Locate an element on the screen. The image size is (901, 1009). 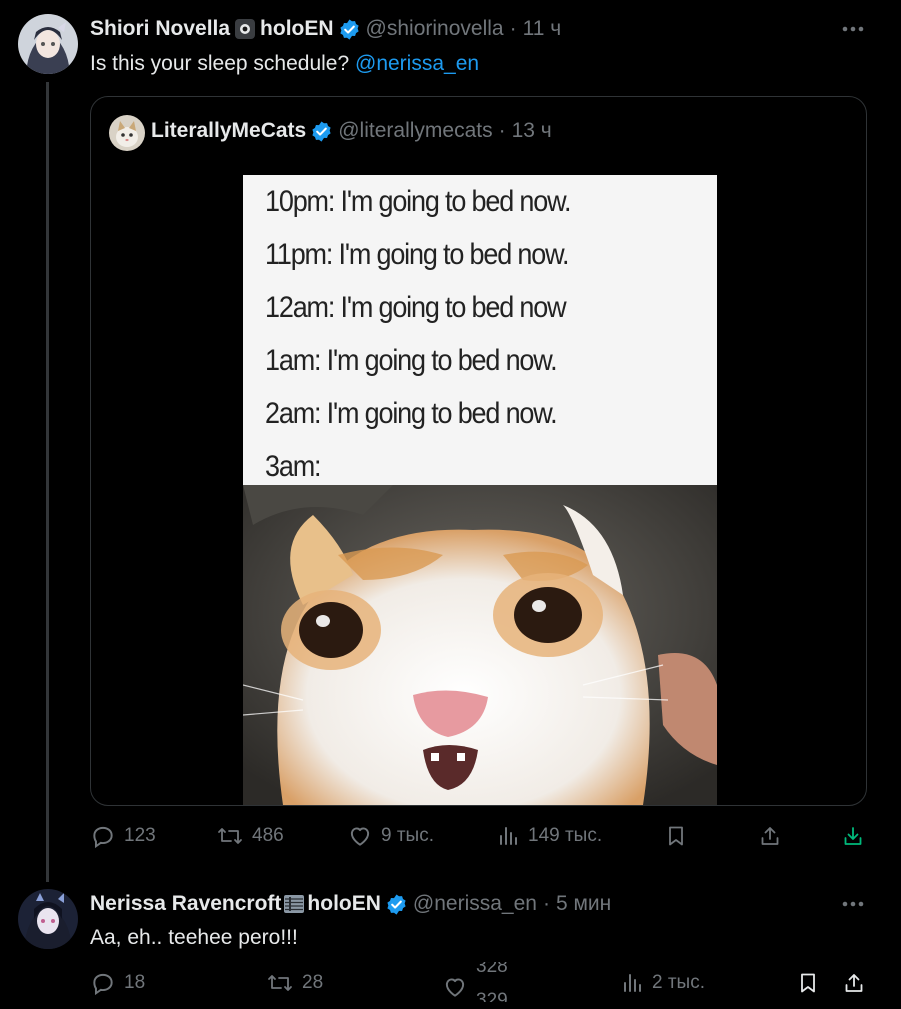
quoted-tweet-header: LiterallyMeCats @literallymecats · 13 ч is located at coordinates (351, 131).